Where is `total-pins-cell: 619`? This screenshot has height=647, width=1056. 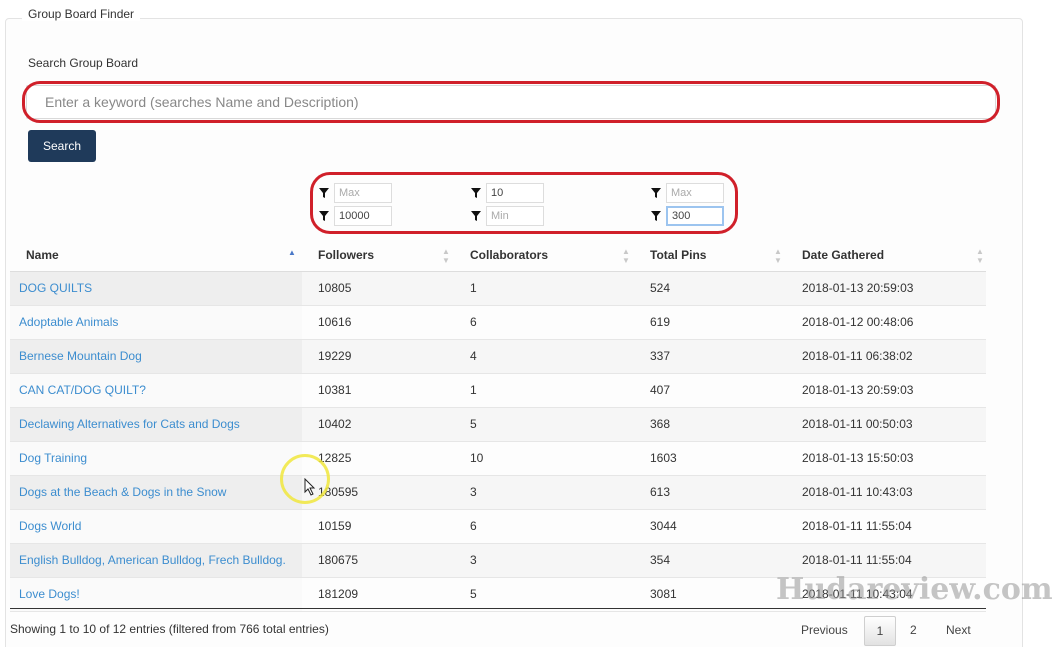
total-pins-cell: 619 is located at coordinates (660, 322).